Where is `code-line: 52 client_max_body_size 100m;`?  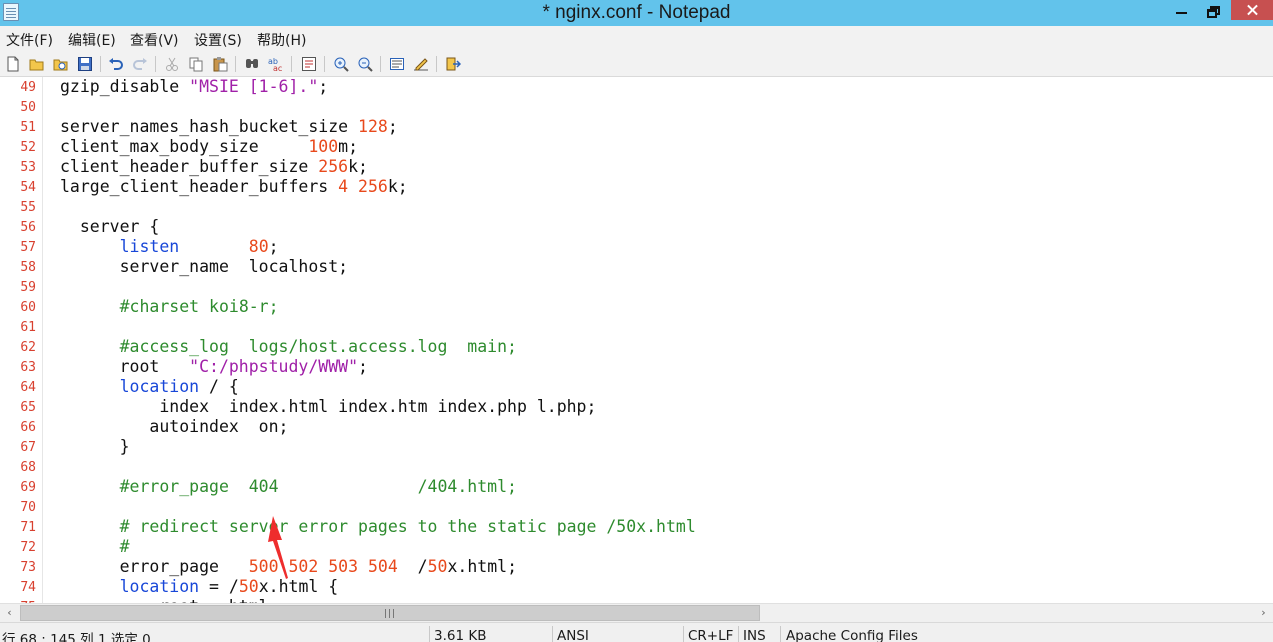
code-line: 52 client_max_body_size 100m; is located at coordinates (636, 147).